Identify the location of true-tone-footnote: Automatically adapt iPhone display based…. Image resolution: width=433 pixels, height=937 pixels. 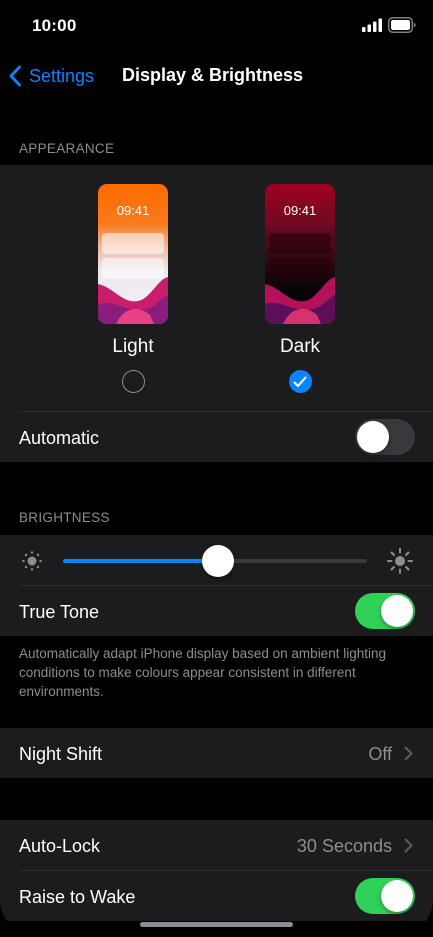
(202, 672).